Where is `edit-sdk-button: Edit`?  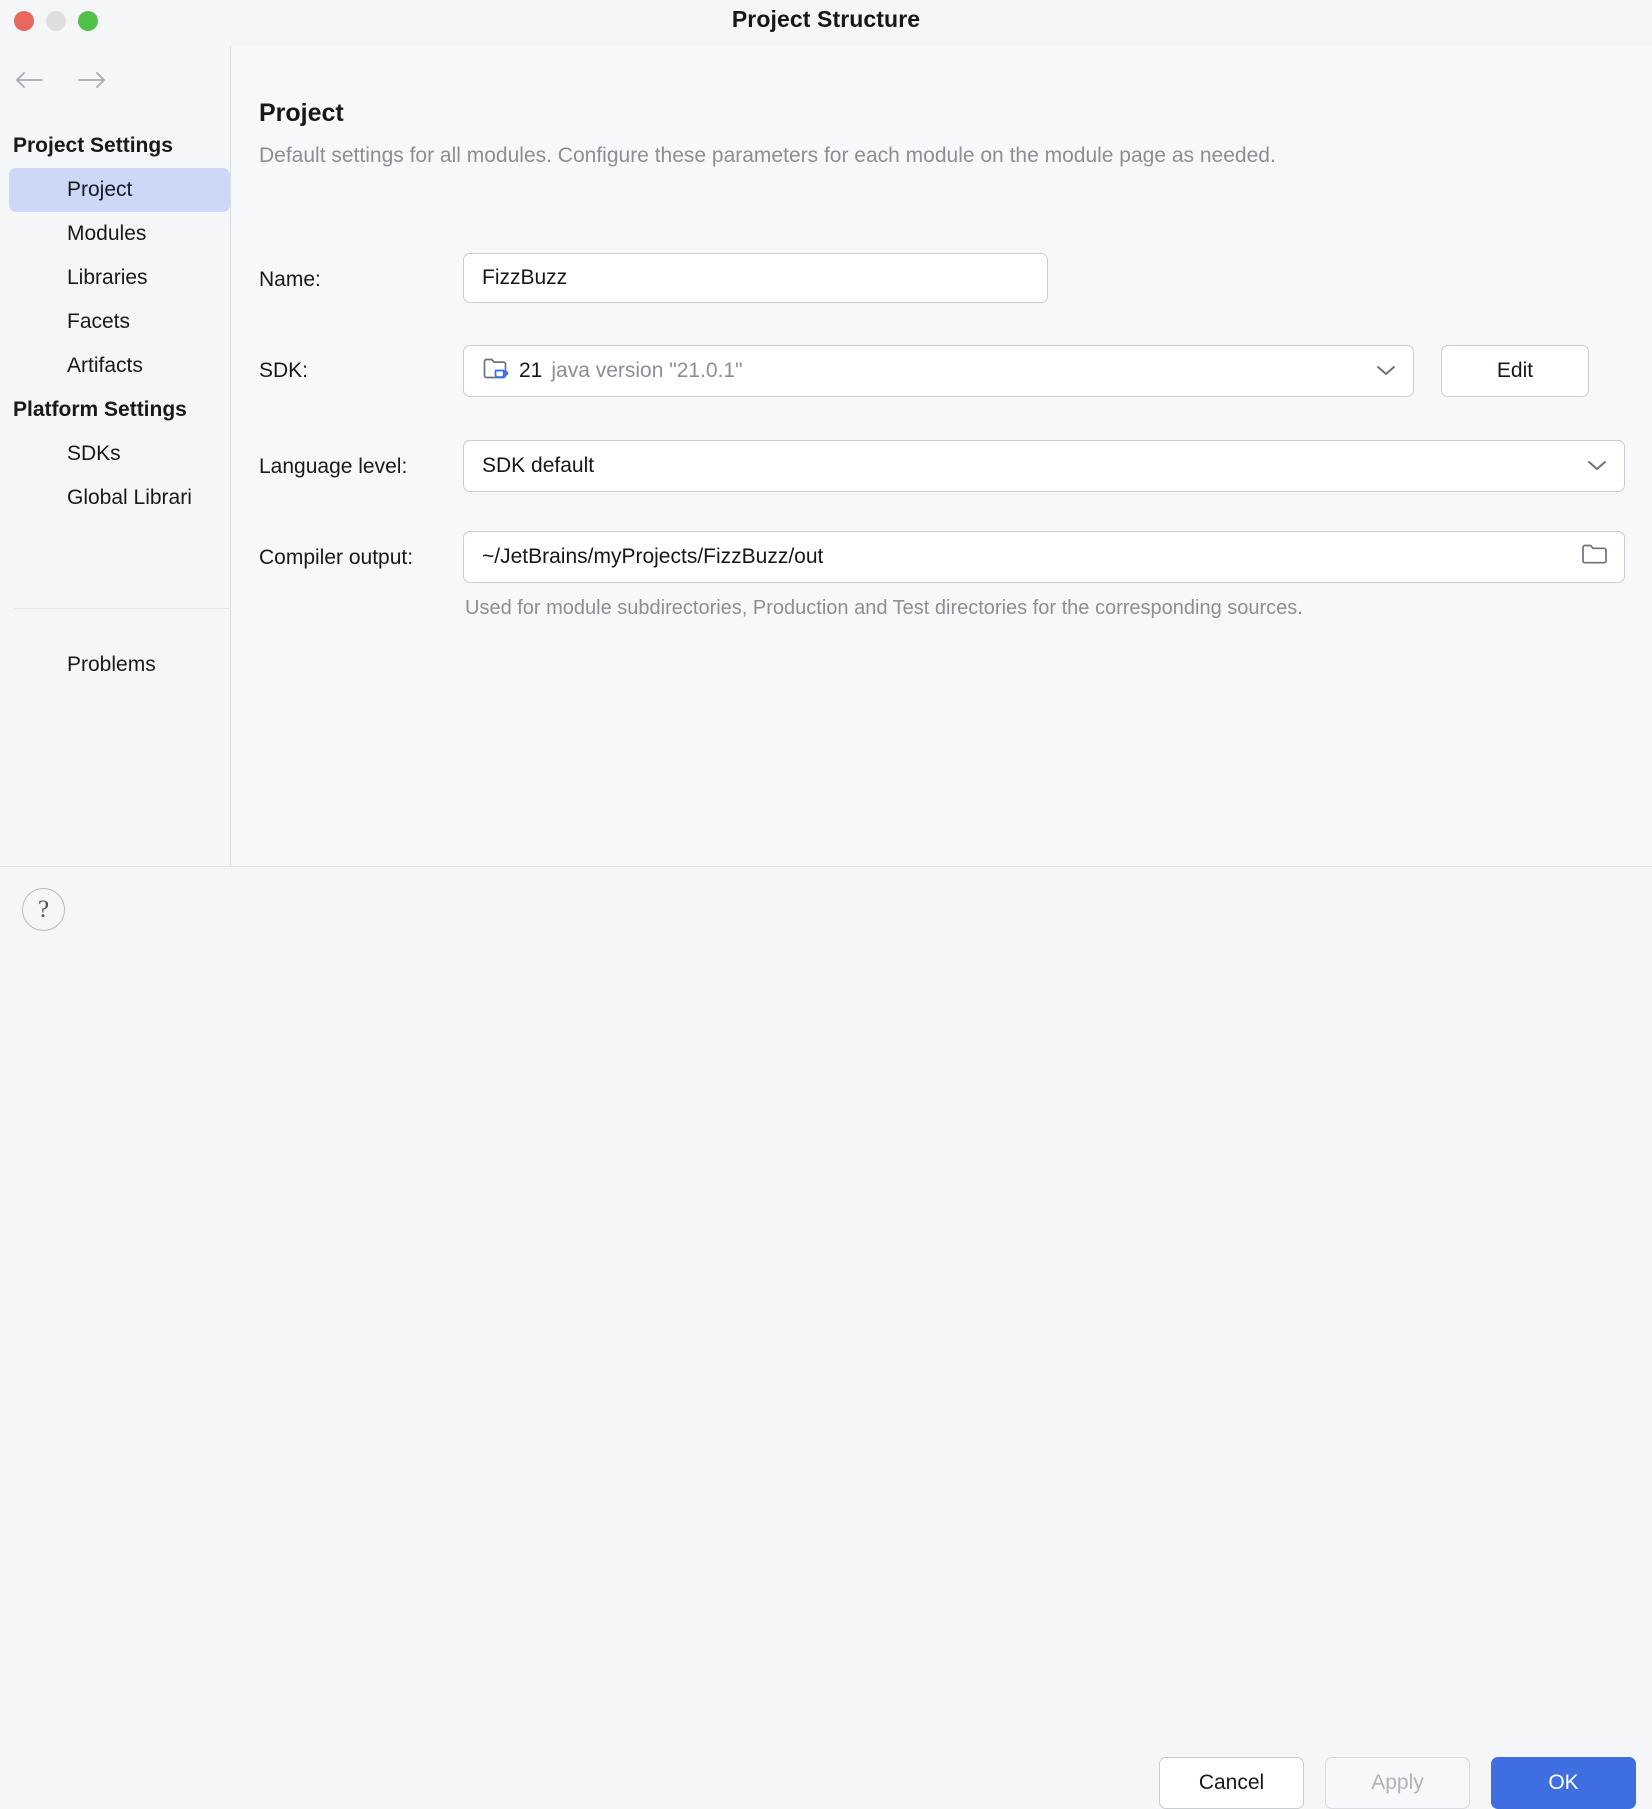
edit-sdk-button: Edit is located at coordinates (1515, 371).